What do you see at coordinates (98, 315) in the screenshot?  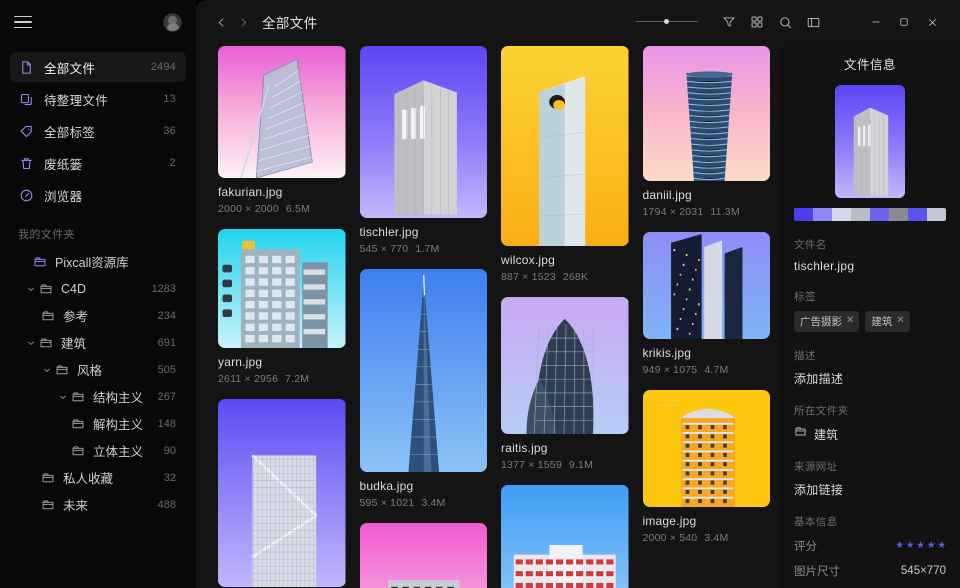 I see `tree-item-reference: 参考 234` at bounding box center [98, 315].